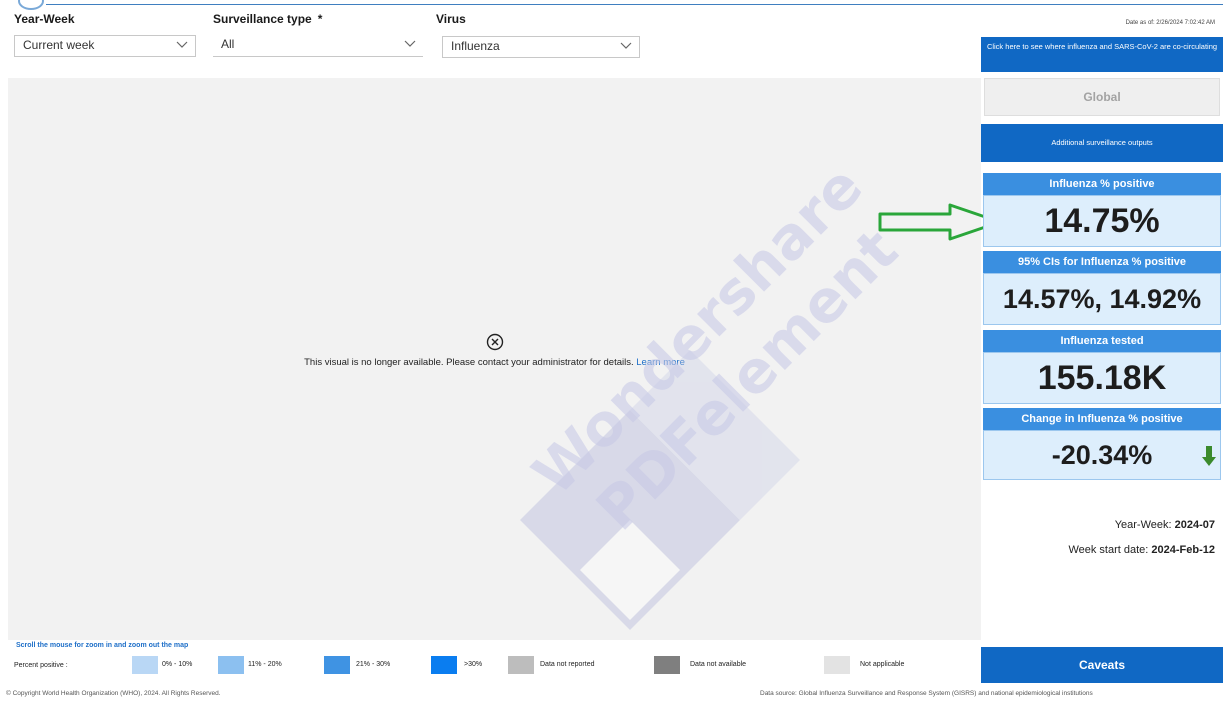 This screenshot has height=702, width=1223. What do you see at coordinates (1209, 456) in the screenshot?
I see `down-arrow-icon` at bounding box center [1209, 456].